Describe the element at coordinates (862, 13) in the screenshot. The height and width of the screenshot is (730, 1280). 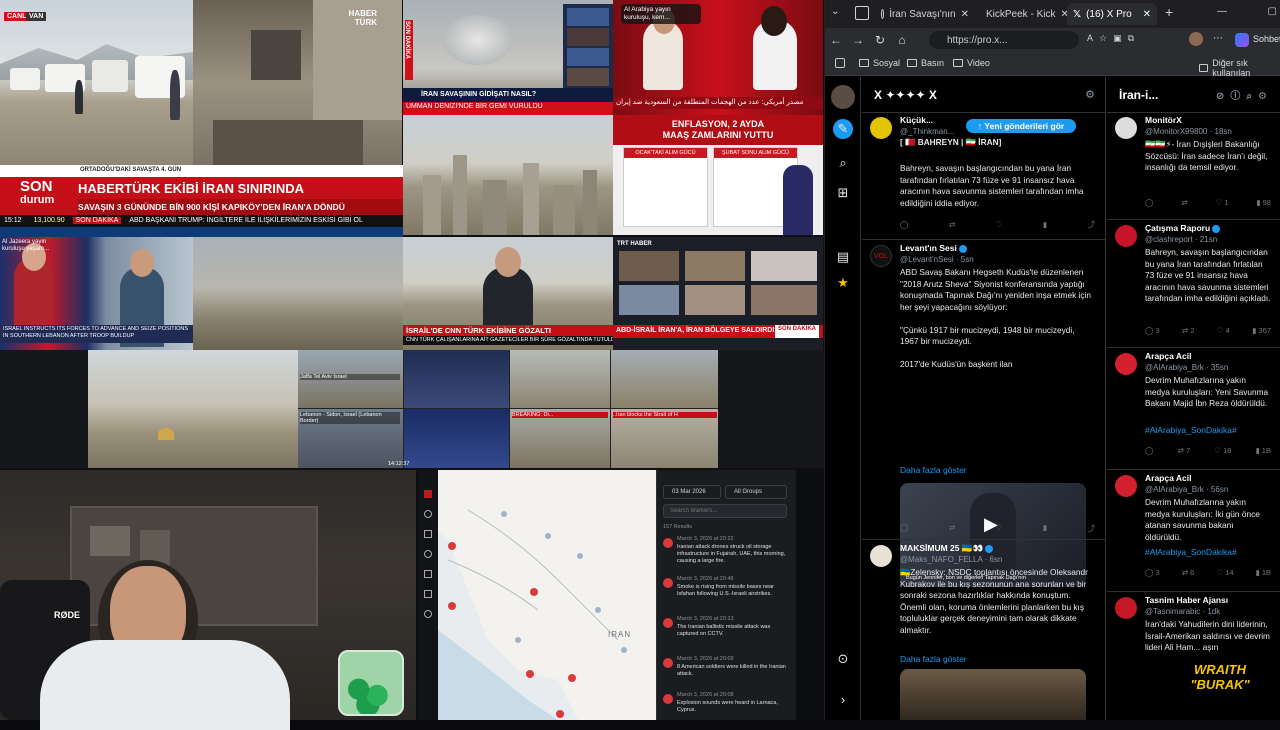
I see `workspaces-icon` at that location.